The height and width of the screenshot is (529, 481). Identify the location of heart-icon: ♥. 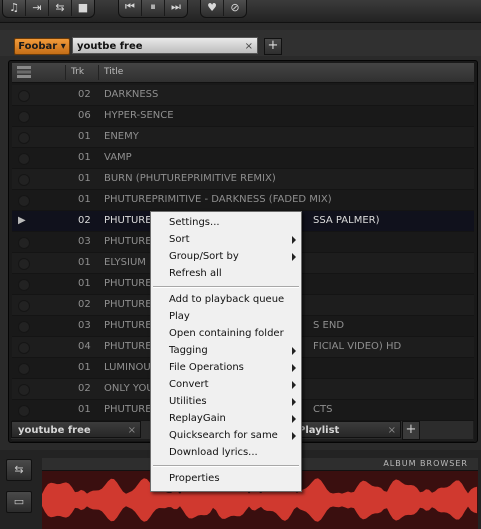
(212, 8).